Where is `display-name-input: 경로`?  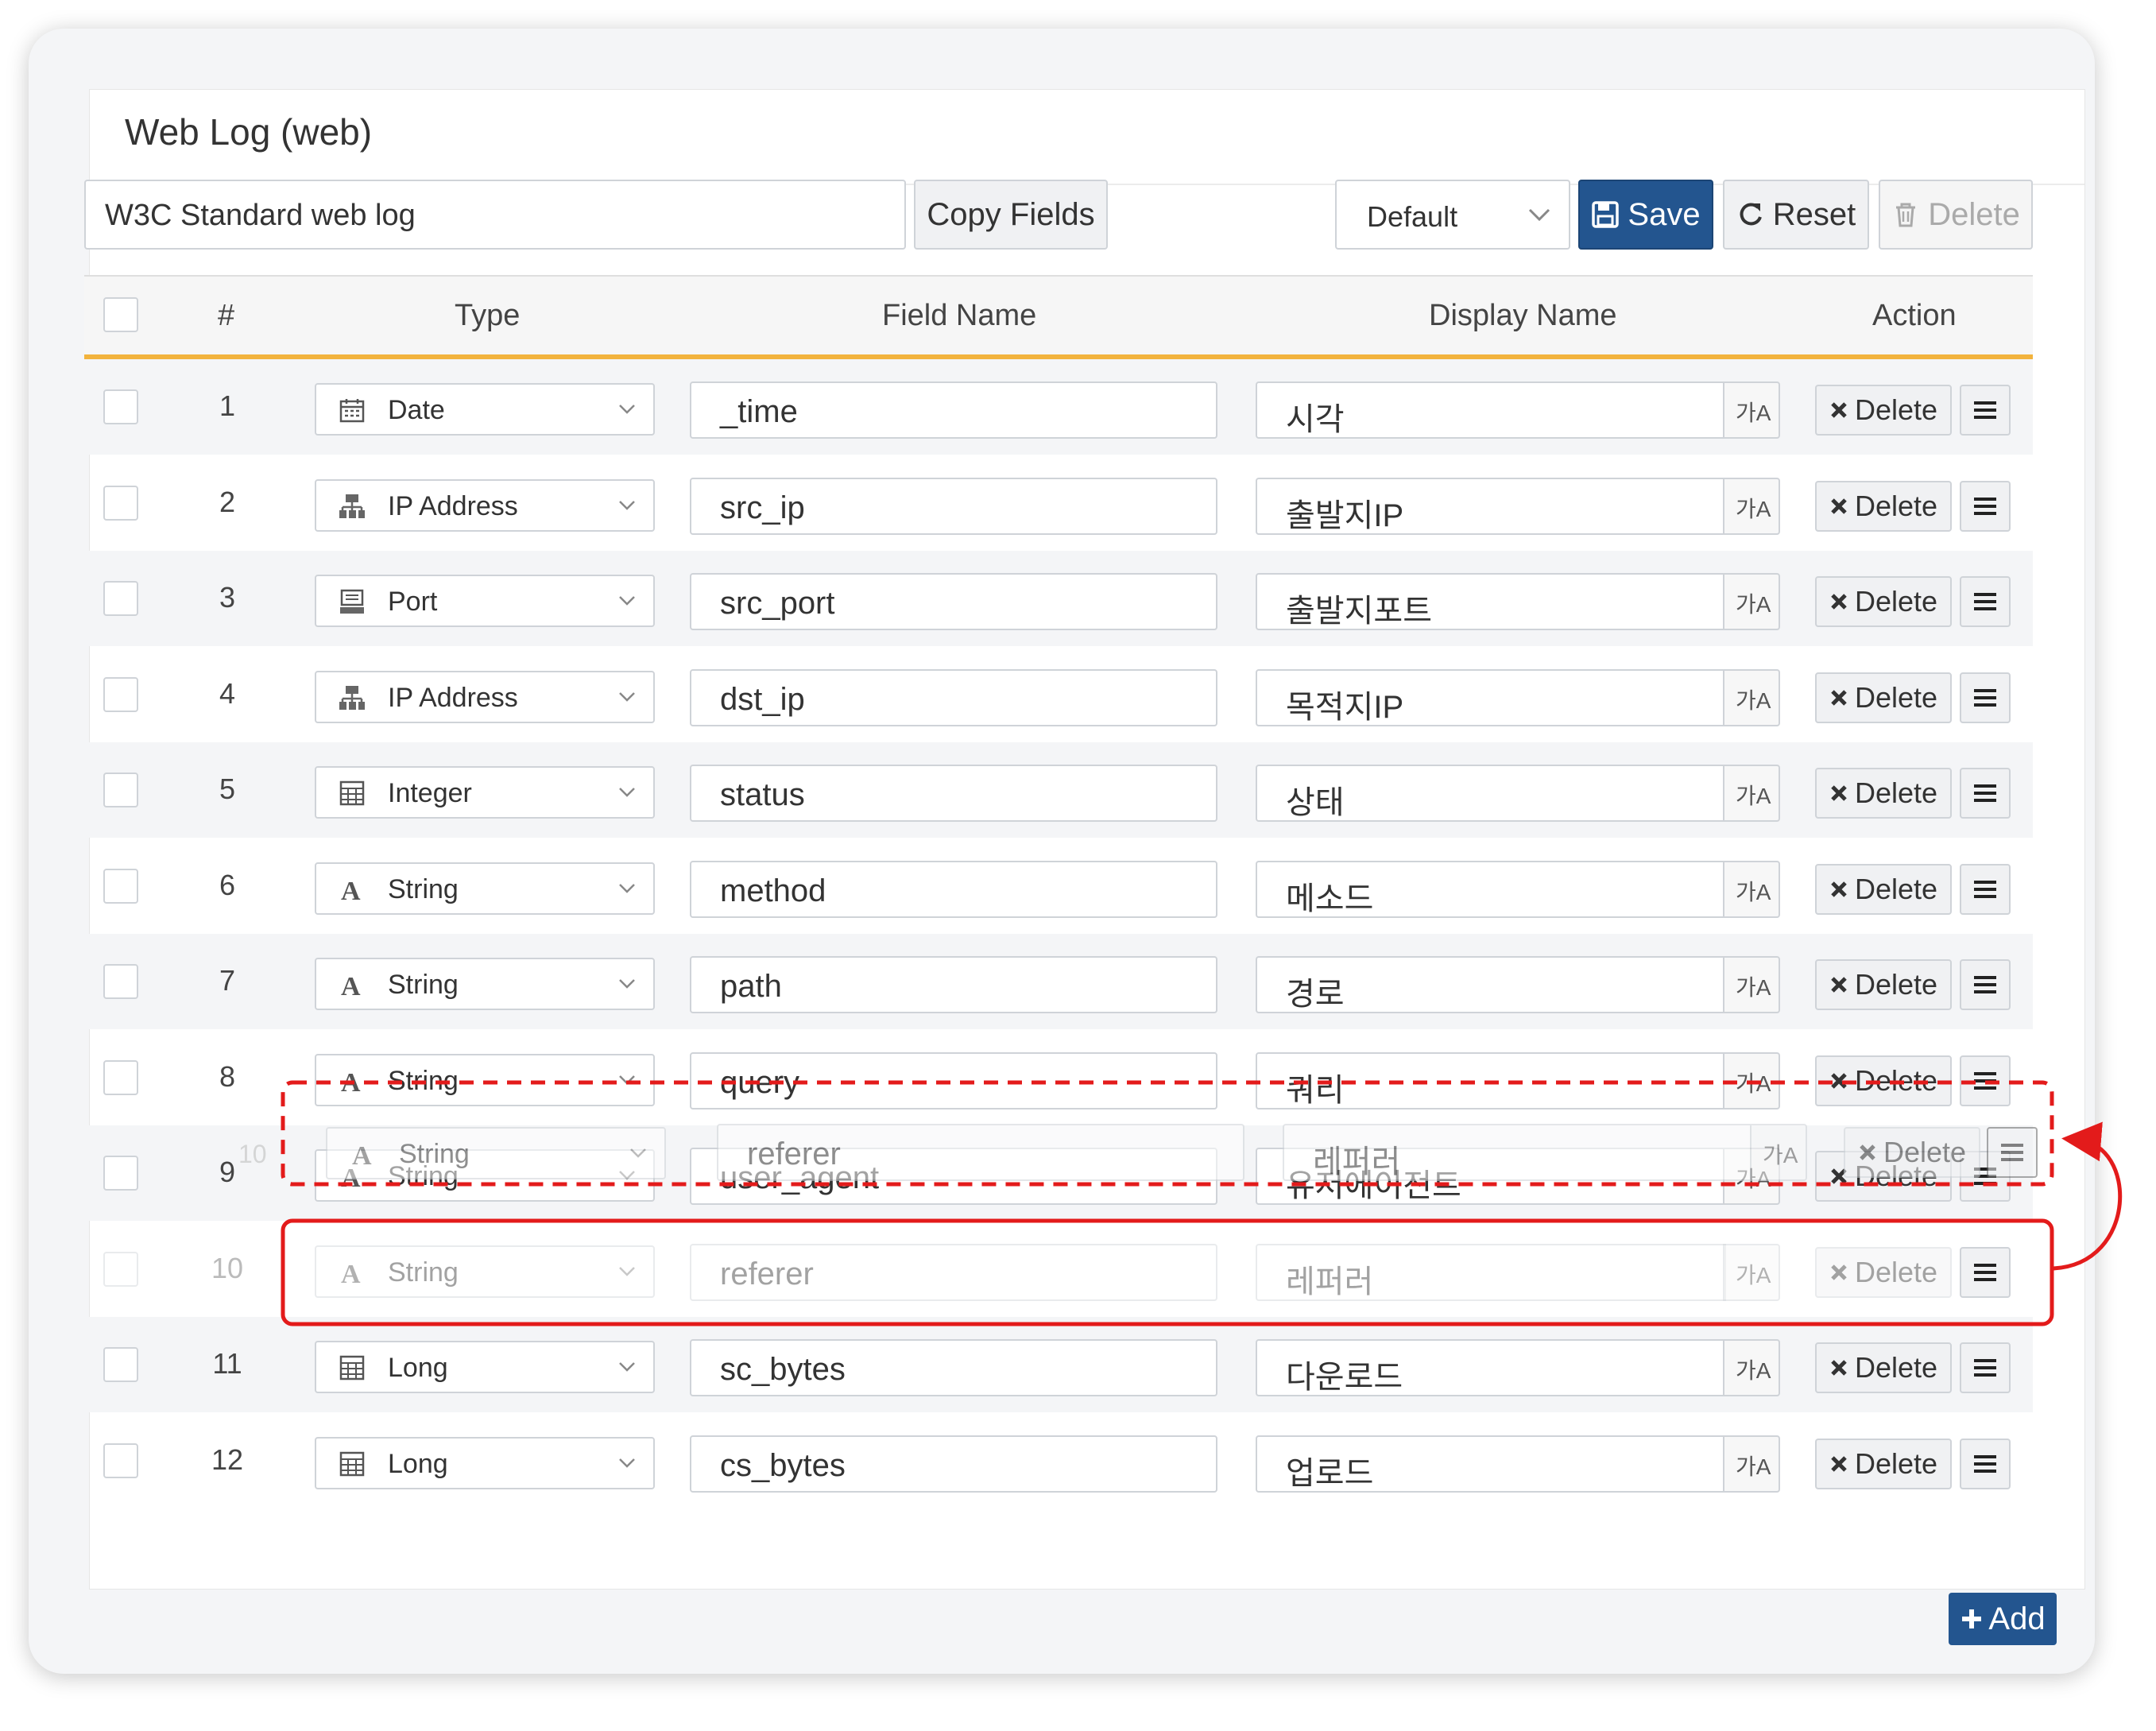 display-name-input: 경로 is located at coordinates (1491, 984).